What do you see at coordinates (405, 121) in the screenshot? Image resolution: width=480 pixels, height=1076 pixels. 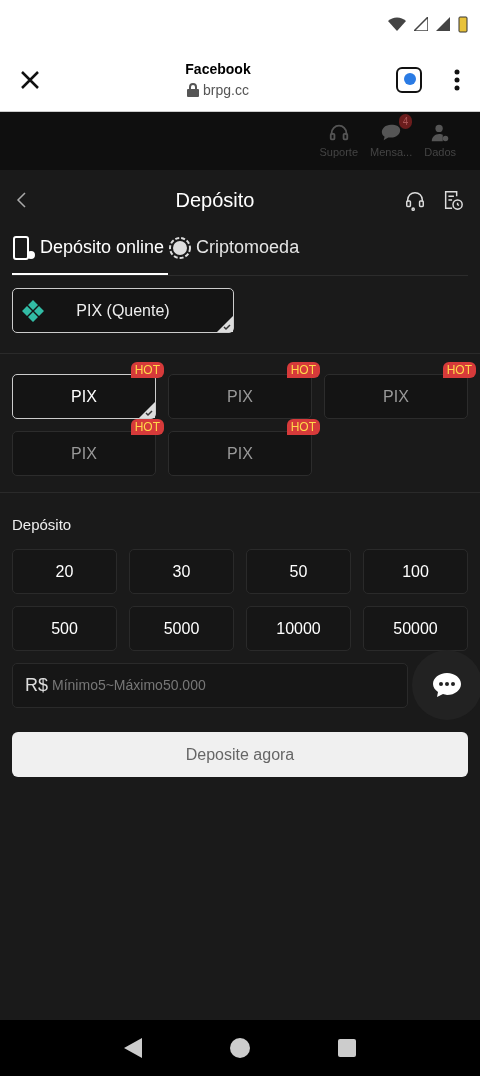 I see `count-badge: 4` at bounding box center [405, 121].